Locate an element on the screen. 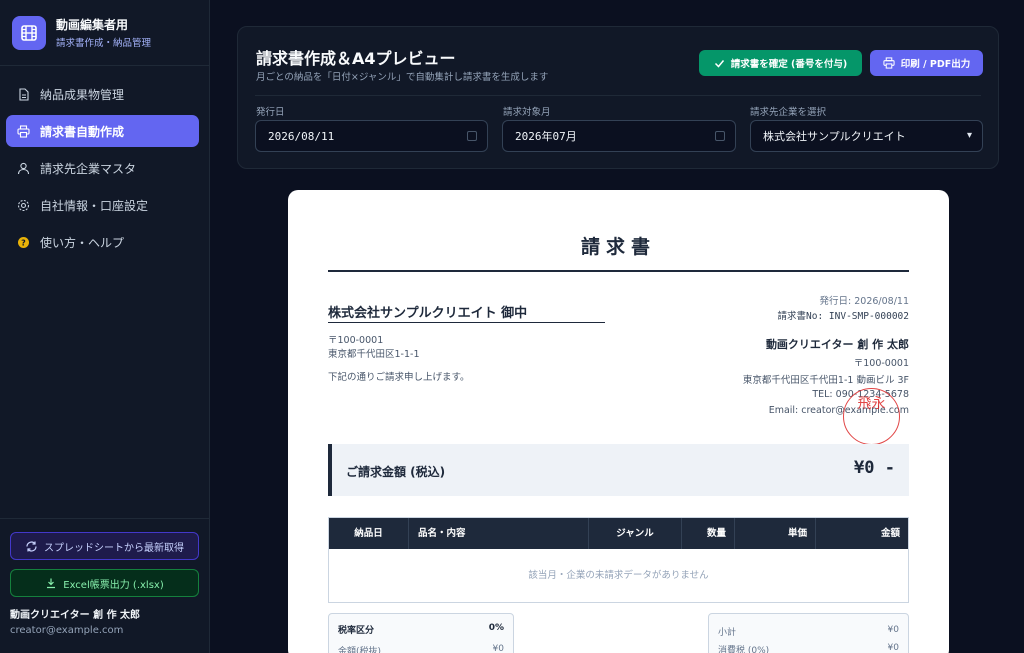  consumption-tax-label: 消費税 (0%) is located at coordinates (744, 649).